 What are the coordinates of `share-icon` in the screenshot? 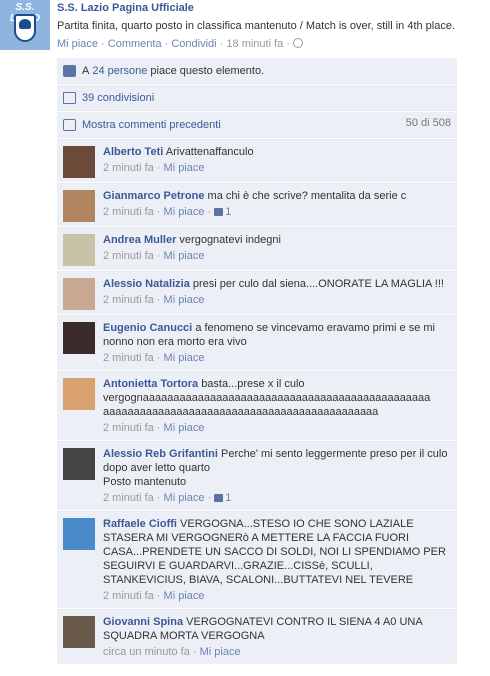 It's located at (69, 97).